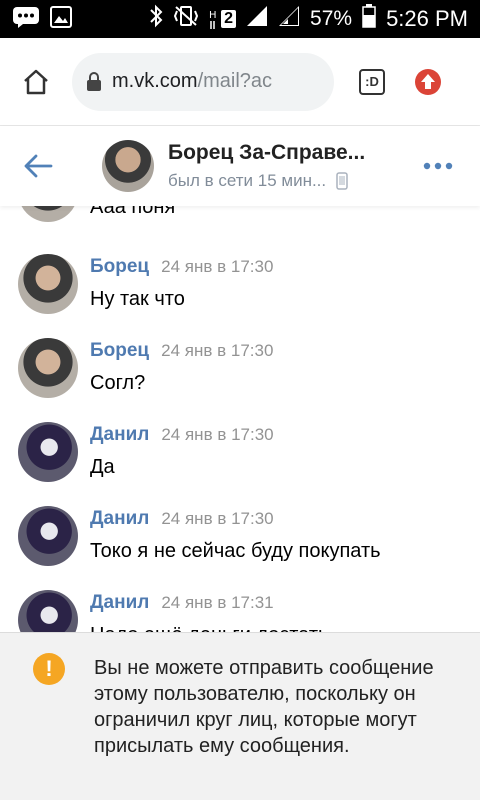 This screenshot has height=800, width=480. Describe the element at coordinates (213, 15) in the screenshot. I see `svg-text: H` at that location.